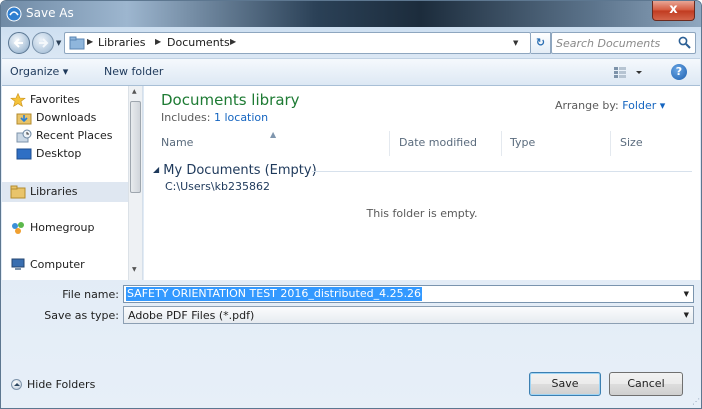 Image resolution: width=702 pixels, height=409 pixels. Describe the element at coordinates (52, 228) in the screenshot. I see `nav-item-homegroup: Homegroup` at that location.